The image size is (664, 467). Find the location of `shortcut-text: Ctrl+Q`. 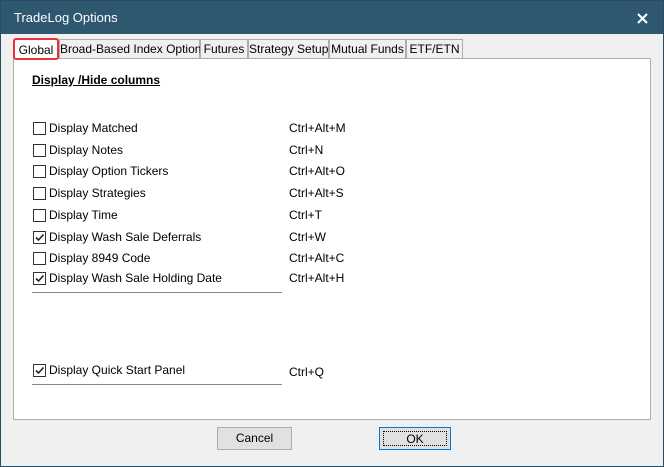

shortcut-text: Ctrl+Q is located at coordinates (307, 372).